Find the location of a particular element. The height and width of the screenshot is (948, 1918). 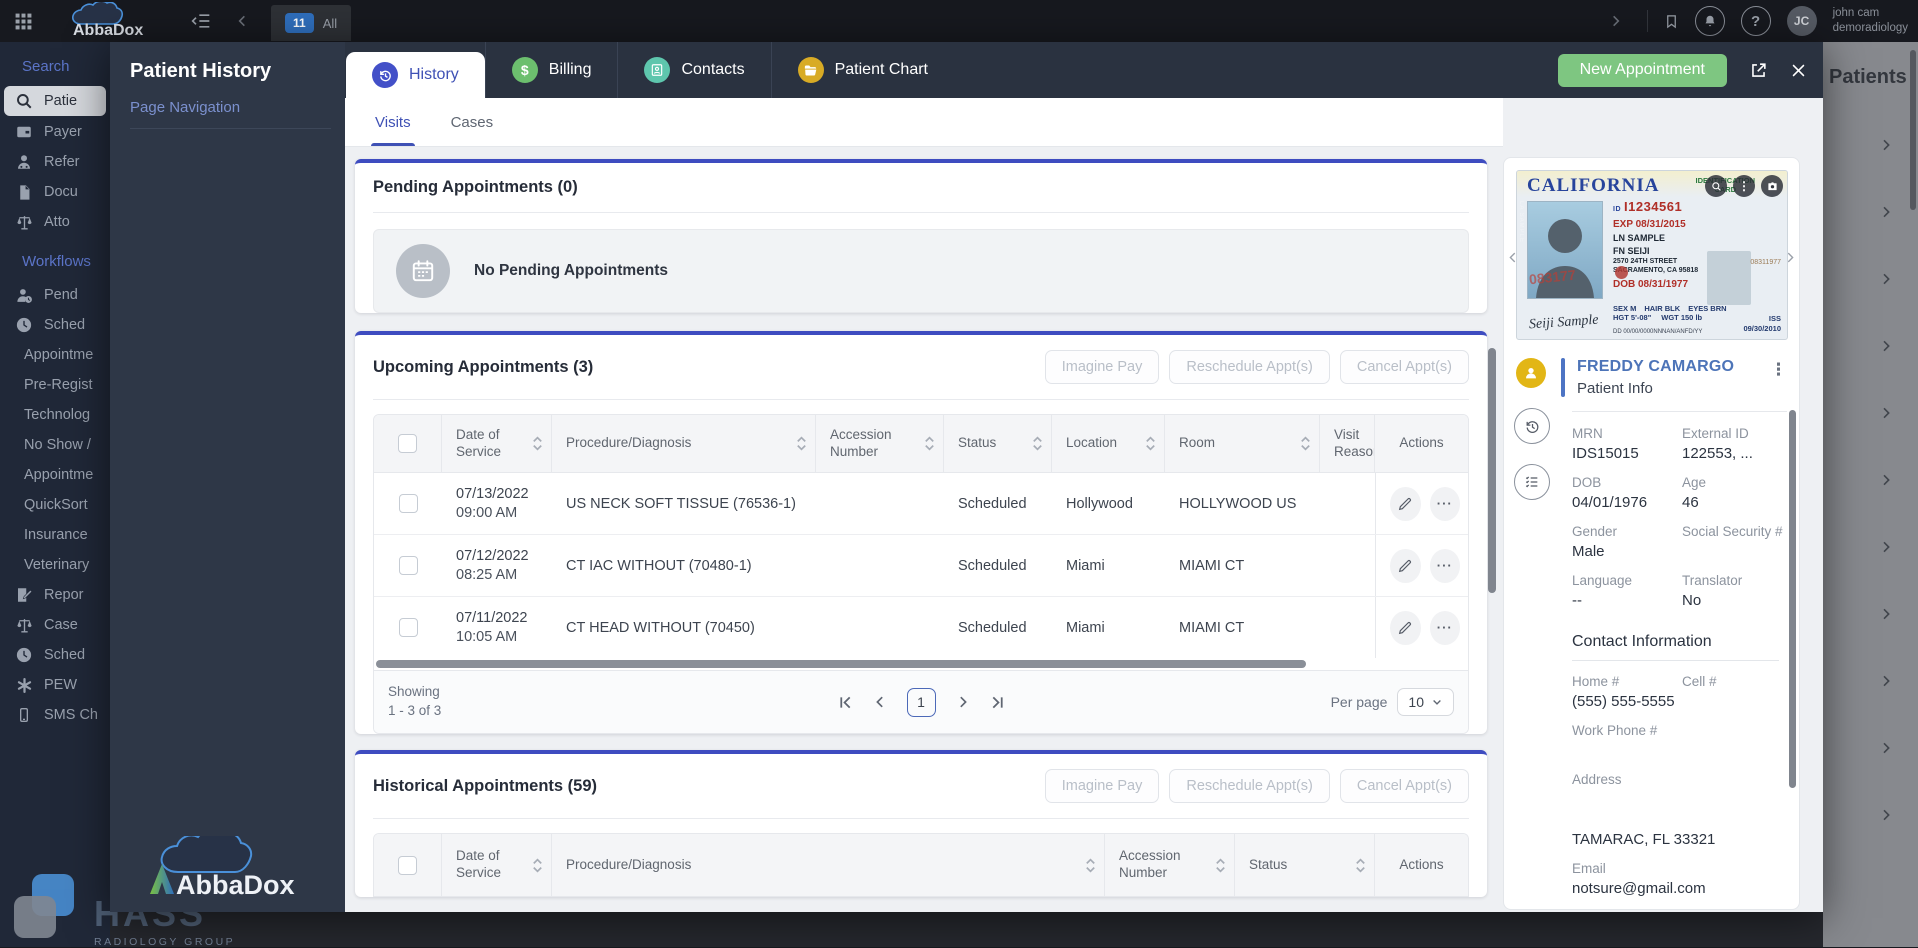

logo-text: AbbaDox is located at coordinates (108, 30).